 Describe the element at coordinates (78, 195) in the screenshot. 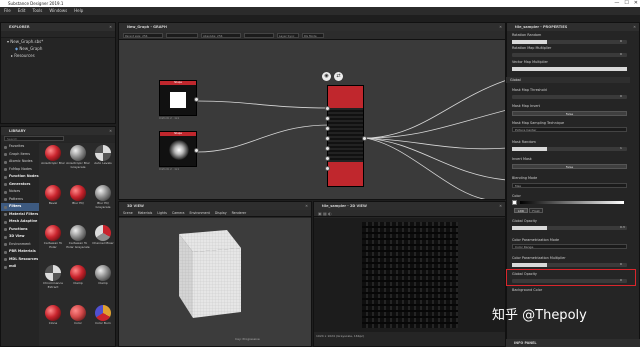

I see `library-thumbnail: Blur HQ` at that location.